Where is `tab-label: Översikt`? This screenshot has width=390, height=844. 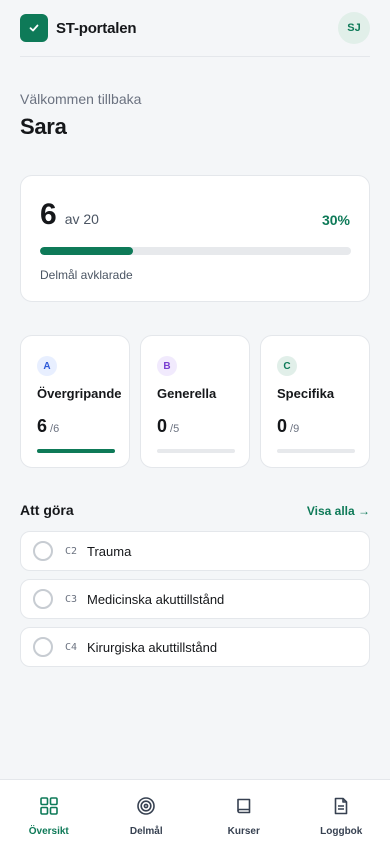 tab-label: Översikt is located at coordinates (48, 831).